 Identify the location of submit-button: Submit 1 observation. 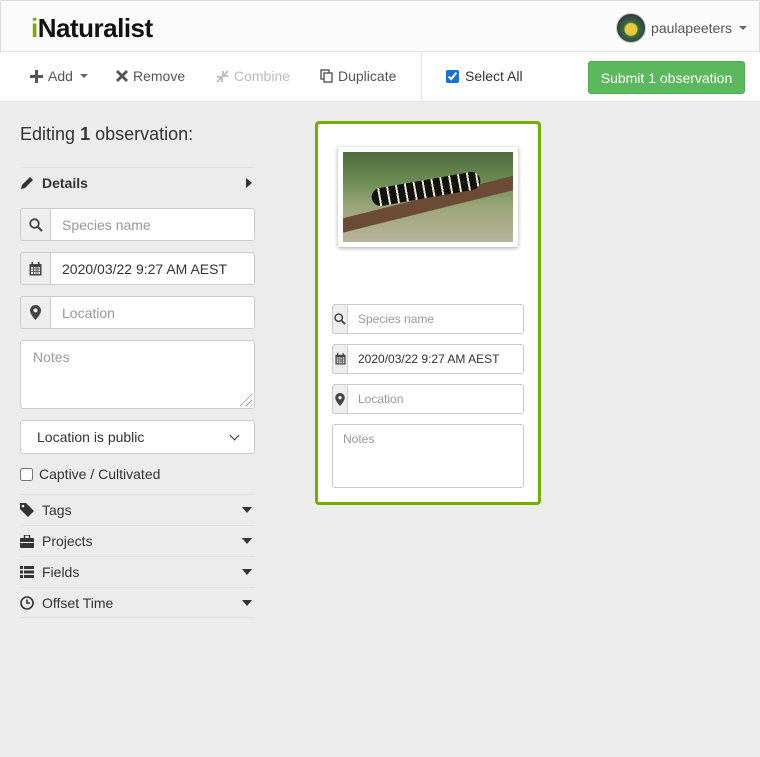
(666, 77).